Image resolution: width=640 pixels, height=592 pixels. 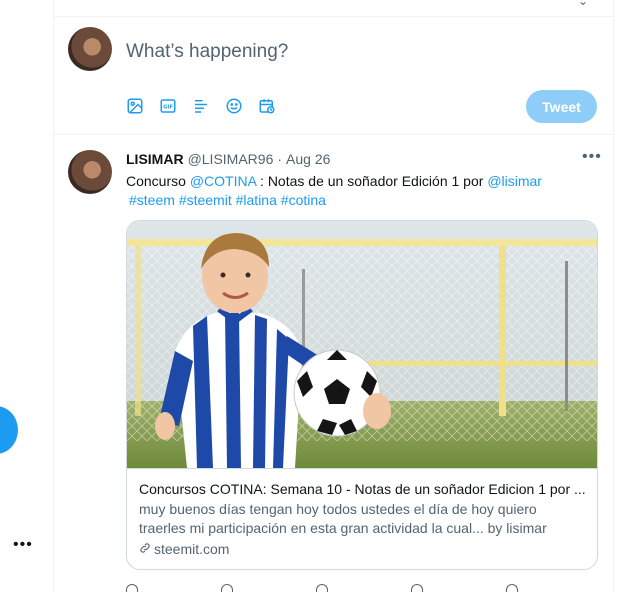 What do you see at coordinates (372, 181) in the screenshot?
I see `tweet-text-middle: : Notas de un soñador Edición 1 por` at bounding box center [372, 181].